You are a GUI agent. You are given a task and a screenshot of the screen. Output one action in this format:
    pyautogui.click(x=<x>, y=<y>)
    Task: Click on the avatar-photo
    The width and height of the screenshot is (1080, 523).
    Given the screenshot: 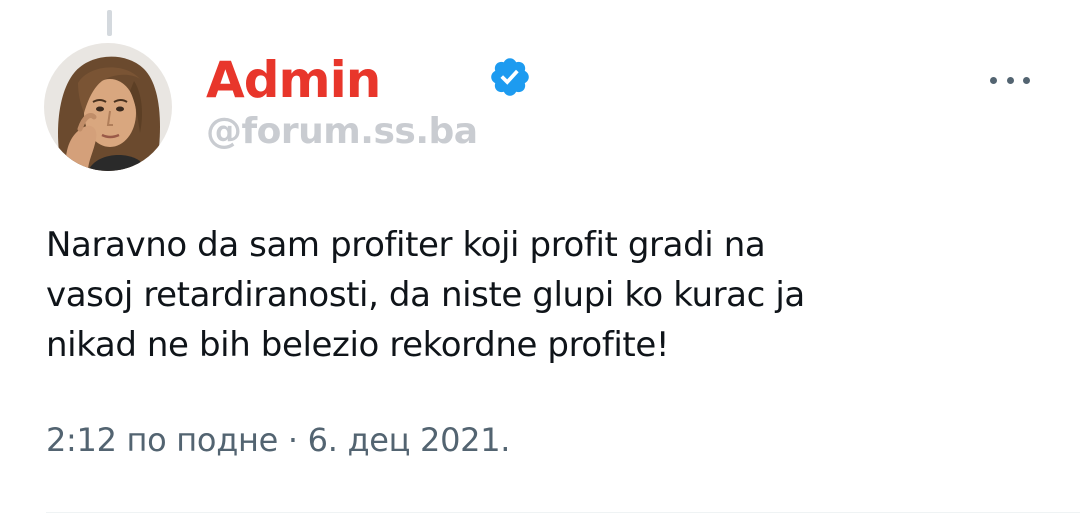 What is the action you would take?
    pyautogui.click(x=108, y=107)
    